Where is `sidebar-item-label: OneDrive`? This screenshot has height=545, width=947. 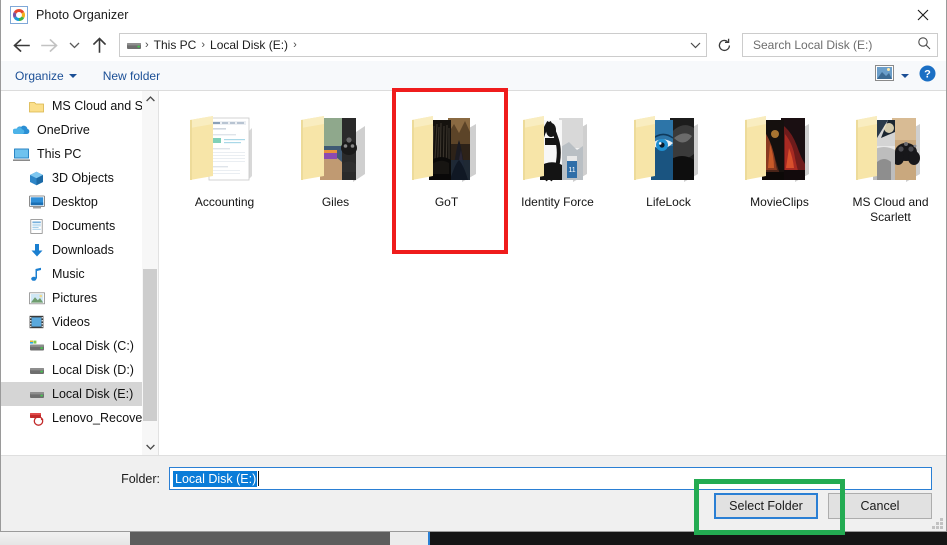 sidebar-item-label: OneDrive is located at coordinates (63, 130).